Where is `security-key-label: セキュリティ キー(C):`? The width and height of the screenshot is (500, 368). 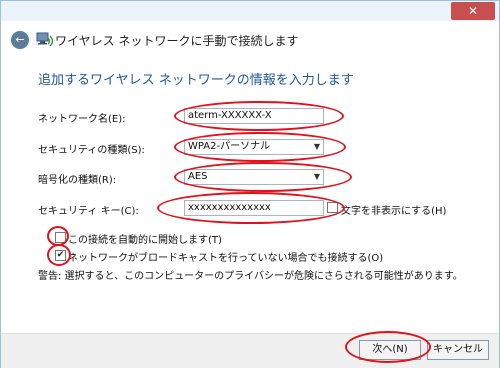 security-key-label: セキュリティ キー(C): is located at coordinates (88, 211).